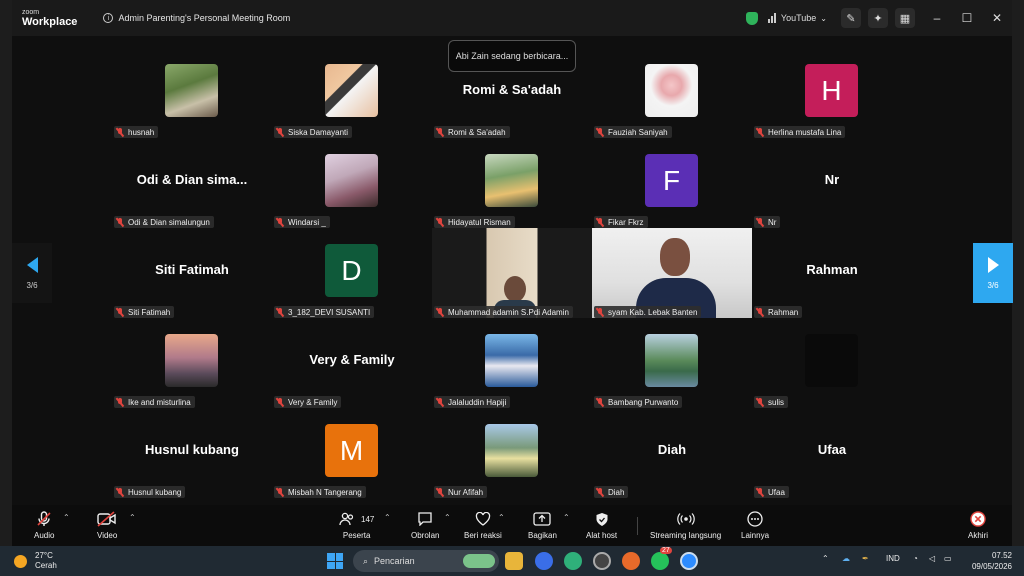  I want to click on end-meeting-button: Akhiri, so click(978, 525).